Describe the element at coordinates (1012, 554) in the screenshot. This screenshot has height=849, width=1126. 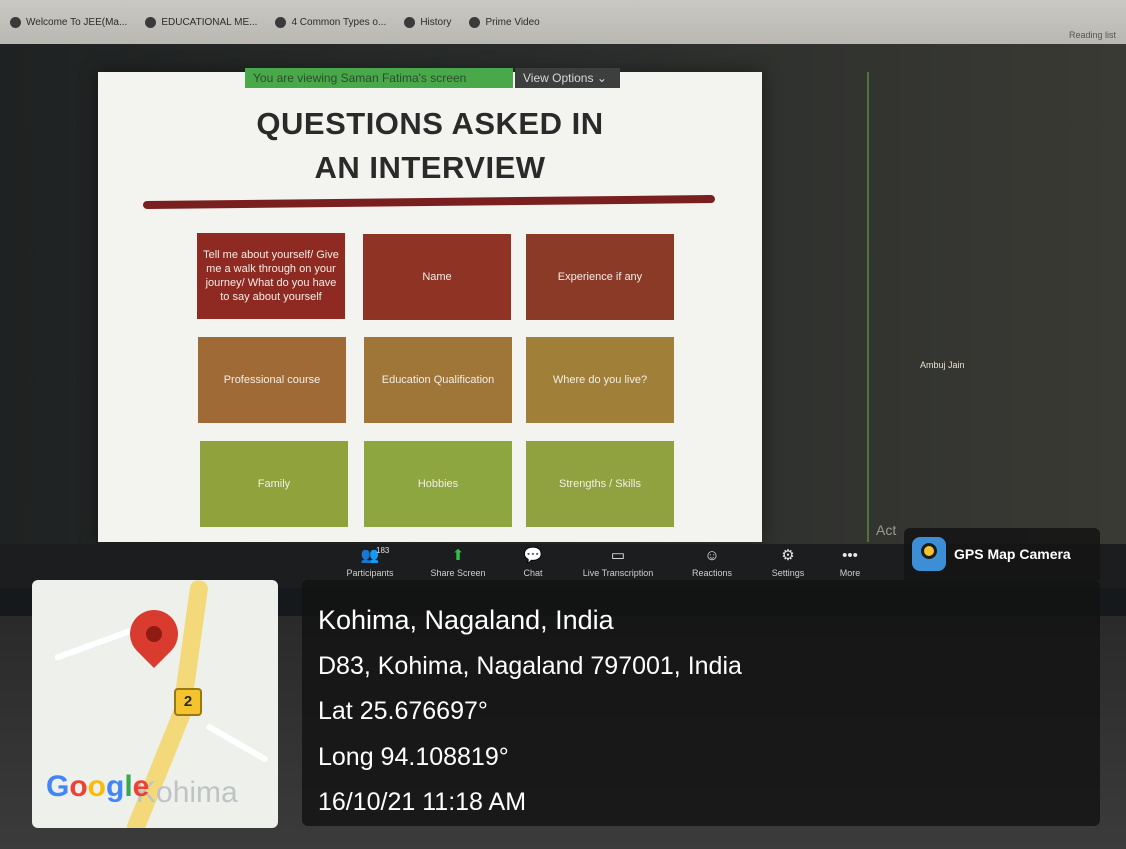
I see `gps-app-name: GPS Map Camera` at that location.